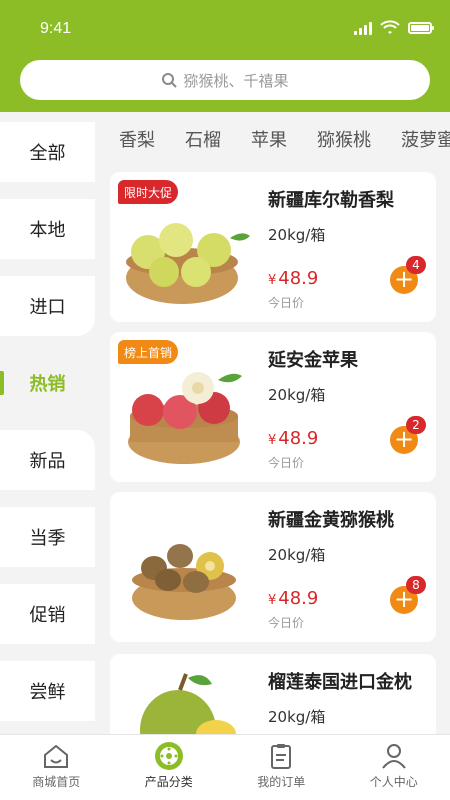 Image resolution: width=450 pixels, height=800 pixels. Describe the element at coordinates (281, 756) in the screenshot. I see `orders-icon` at that location.